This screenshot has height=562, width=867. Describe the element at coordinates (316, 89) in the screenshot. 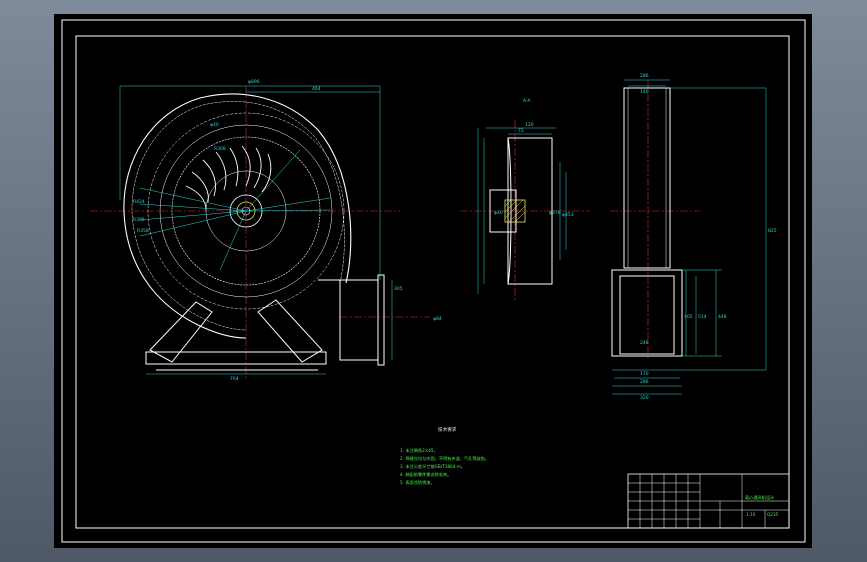

I see `dim-half-width: 464` at that location.